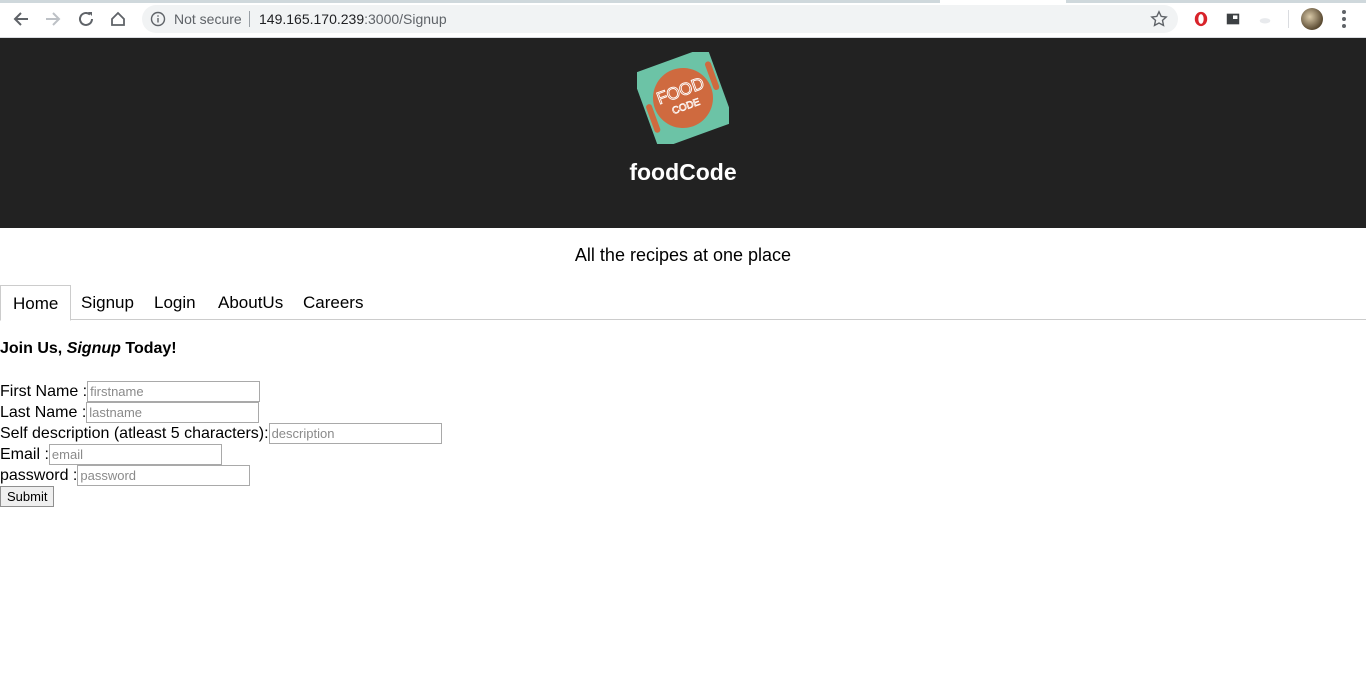 The width and height of the screenshot is (1366, 692). What do you see at coordinates (355, 433) in the screenshot?
I see `description-input` at bounding box center [355, 433].